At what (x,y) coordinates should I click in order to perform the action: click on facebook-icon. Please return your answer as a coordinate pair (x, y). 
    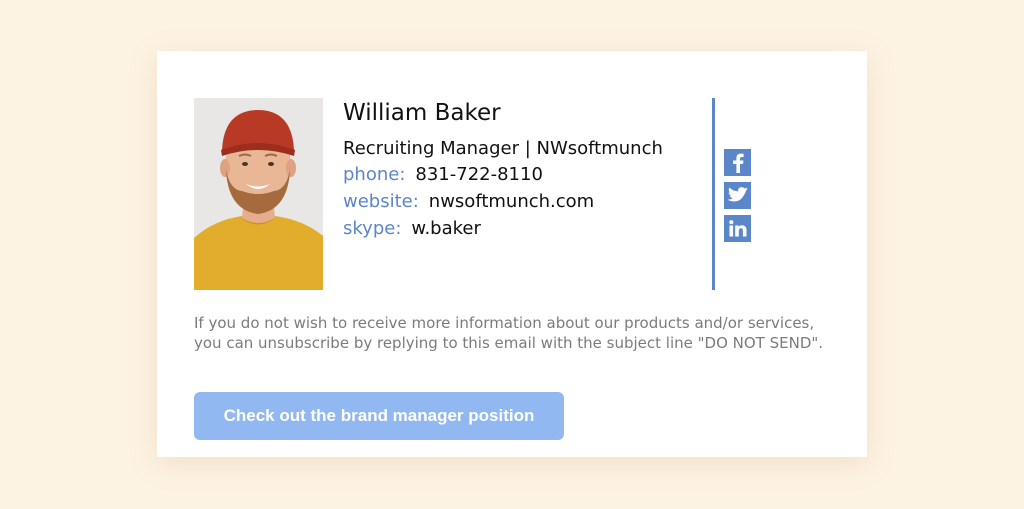
    Looking at the image, I should click on (738, 163).